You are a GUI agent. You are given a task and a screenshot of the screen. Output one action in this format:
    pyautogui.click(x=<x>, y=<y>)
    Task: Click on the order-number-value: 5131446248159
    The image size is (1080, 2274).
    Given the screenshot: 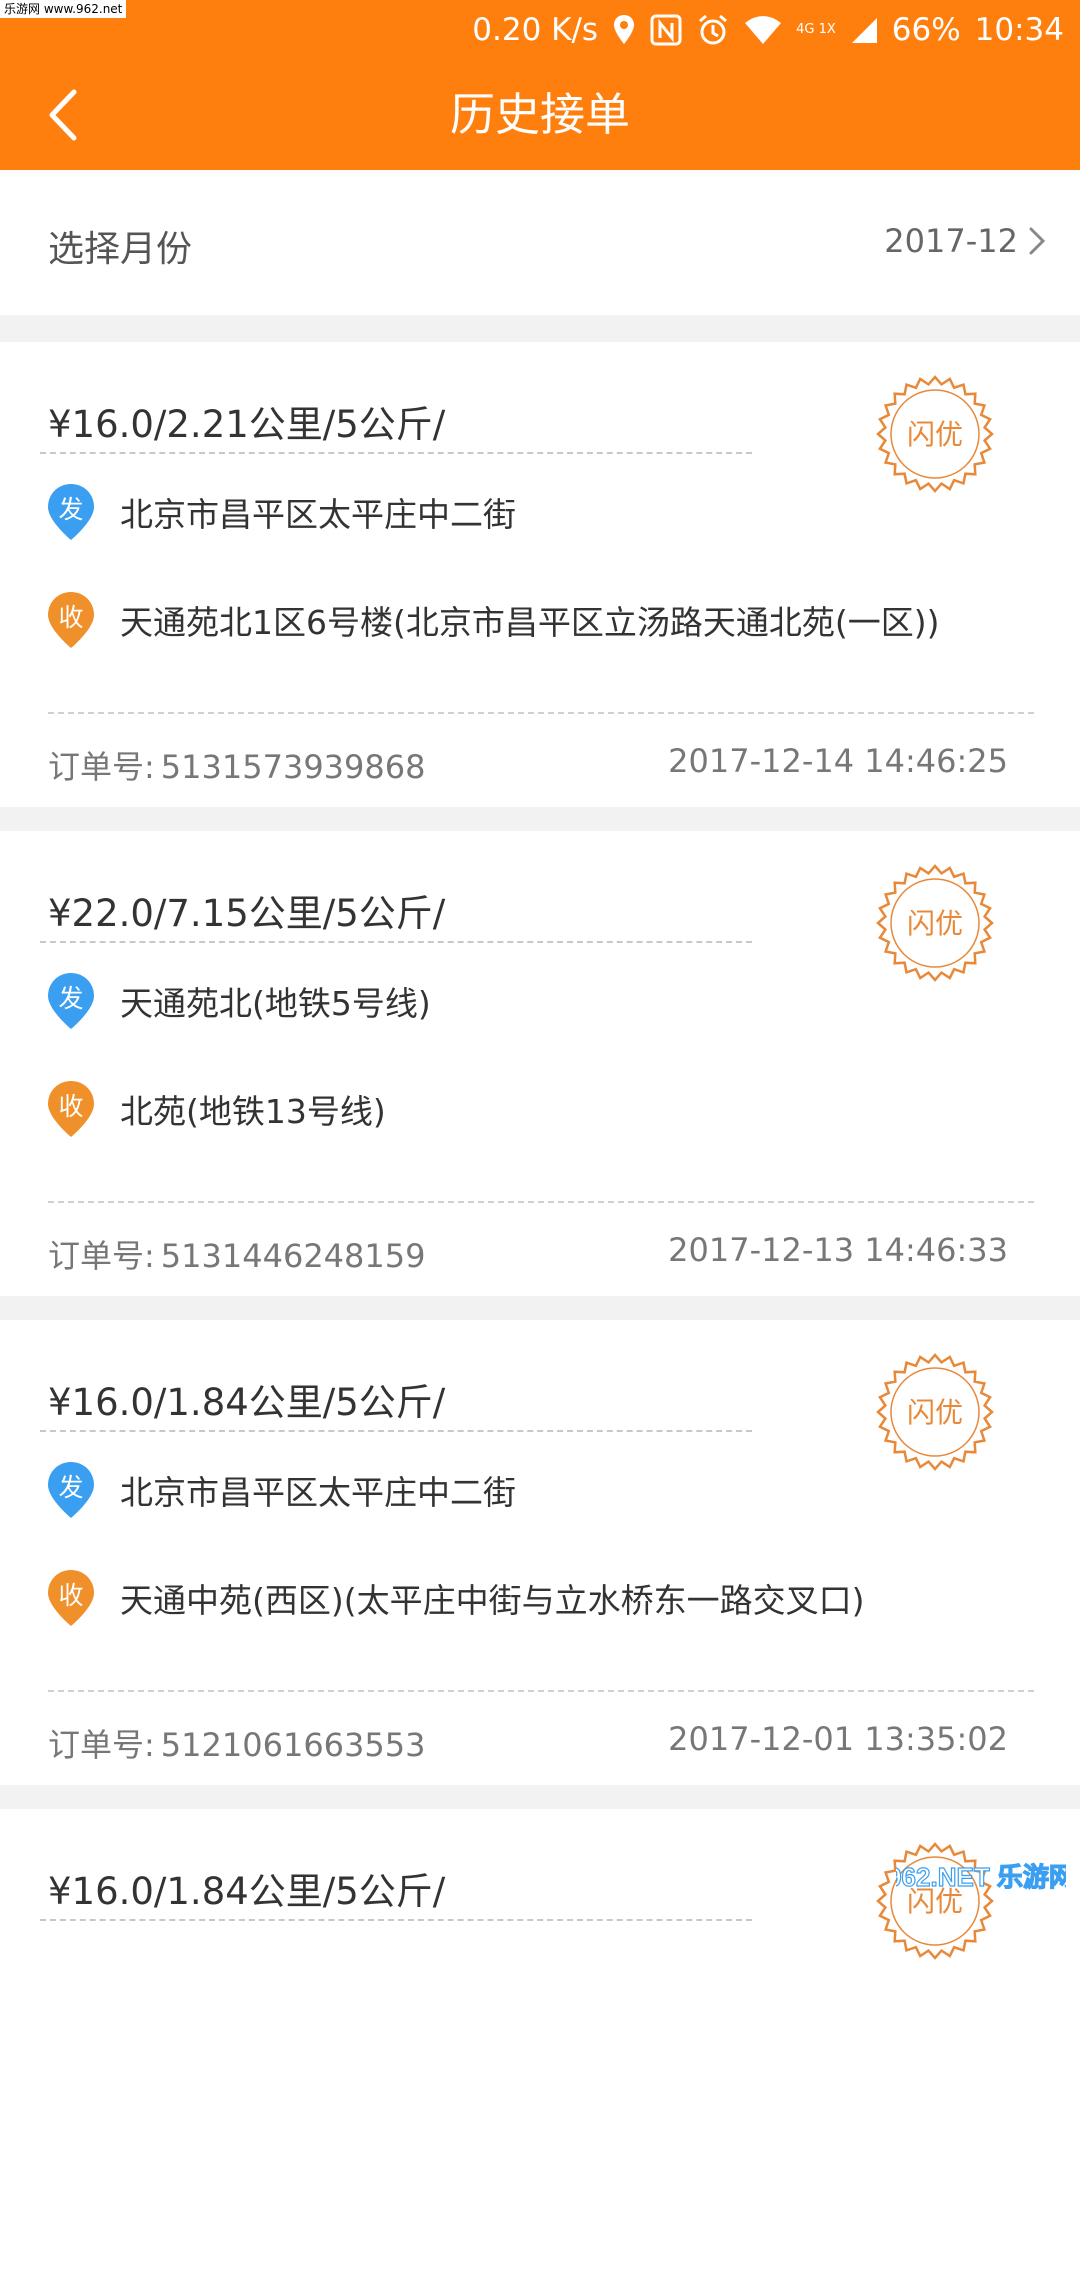 What is the action you would take?
    pyautogui.click(x=293, y=1256)
    